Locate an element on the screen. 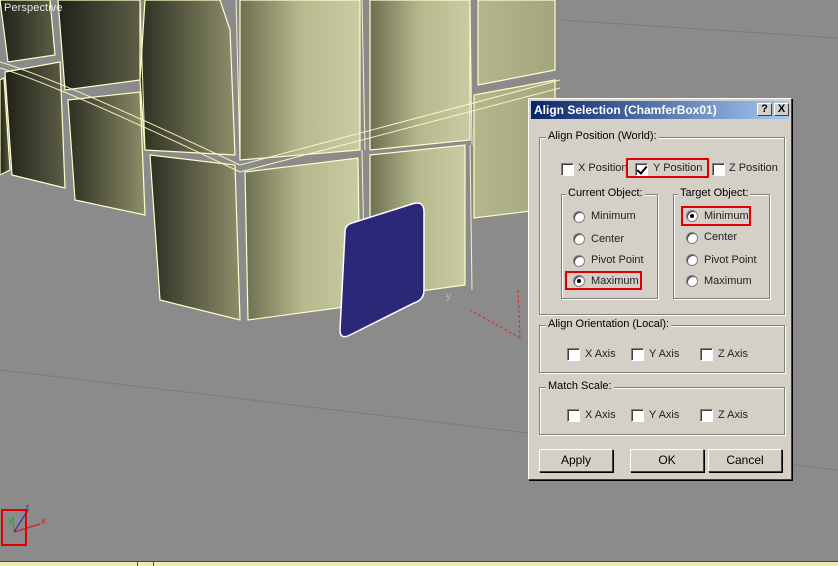 Image resolution: width=838 pixels, height=566 pixels. scale-z-axis-label: Z Axis is located at coordinates (733, 415).